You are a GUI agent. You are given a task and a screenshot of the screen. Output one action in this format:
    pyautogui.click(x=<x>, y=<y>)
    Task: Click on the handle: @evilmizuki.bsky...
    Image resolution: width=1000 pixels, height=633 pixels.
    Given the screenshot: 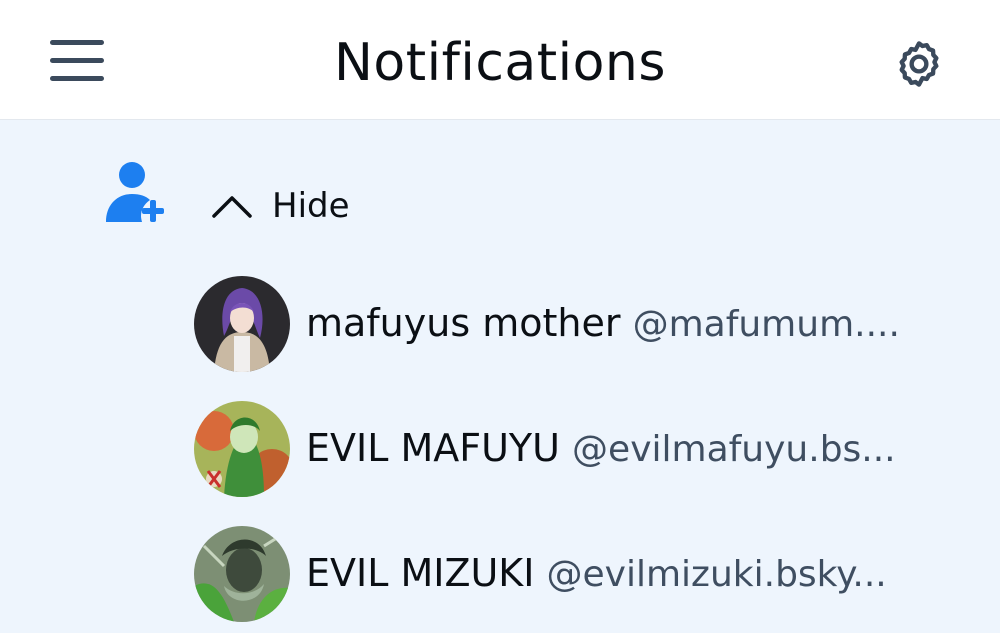 What is the action you would take?
    pyautogui.click(x=716, y=574)
    